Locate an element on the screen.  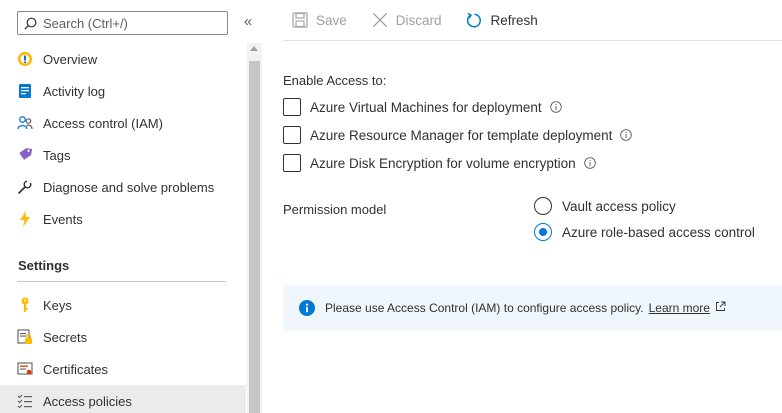
sidebar-item-label: Tags is located at coordinates (57, 155).